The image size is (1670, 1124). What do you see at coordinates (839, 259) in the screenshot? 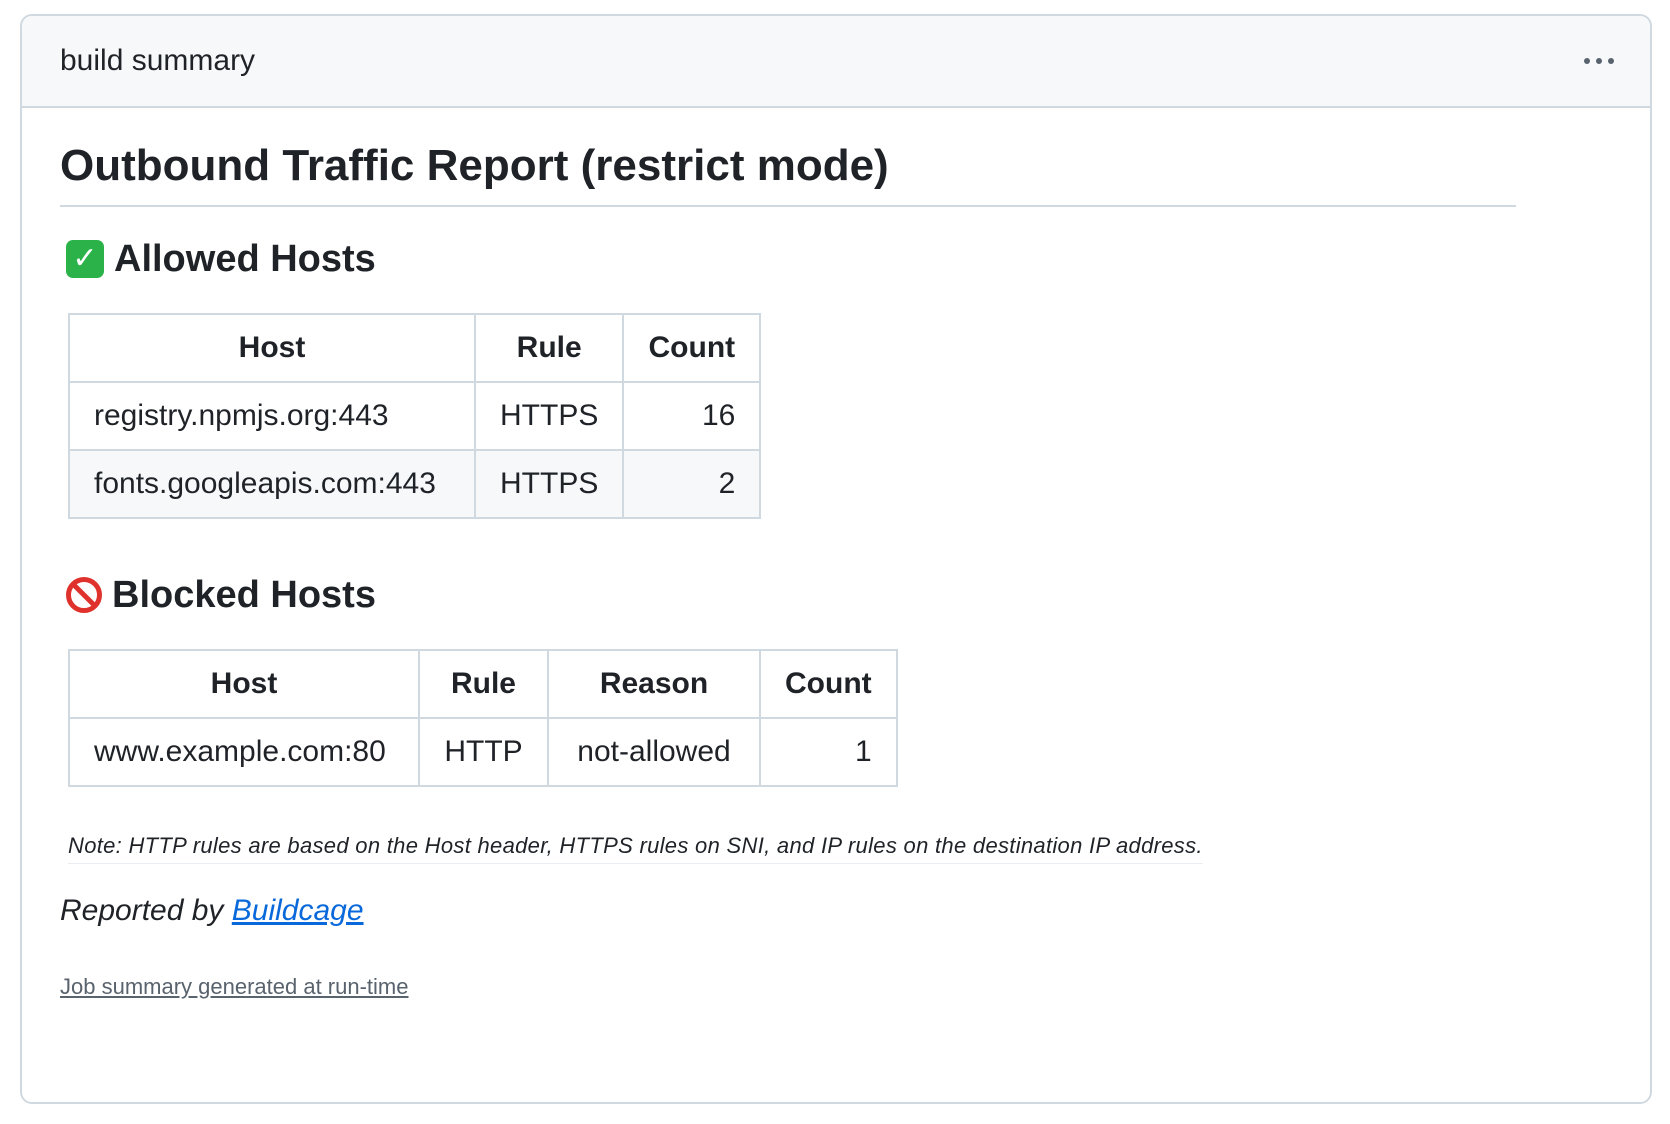
I see `allowed-hosts-heading: ✓ Allowed Hosts` at bounding box center [839, 259].